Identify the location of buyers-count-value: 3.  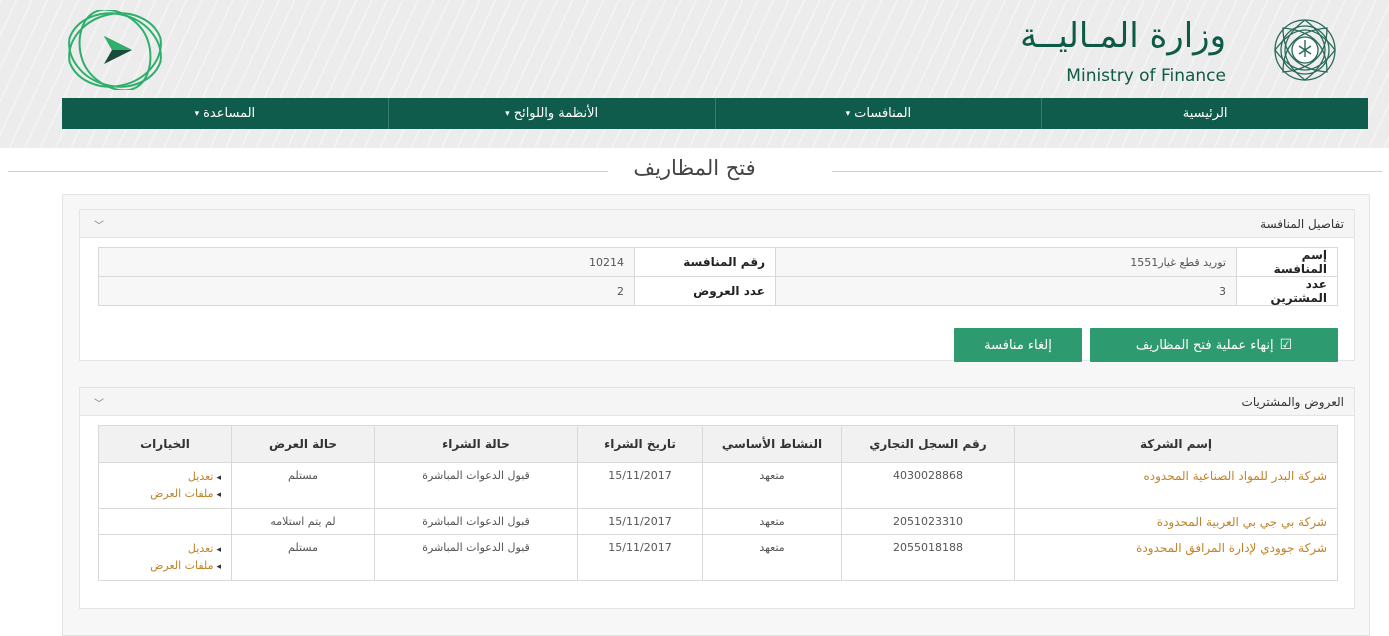
(1006, 291).